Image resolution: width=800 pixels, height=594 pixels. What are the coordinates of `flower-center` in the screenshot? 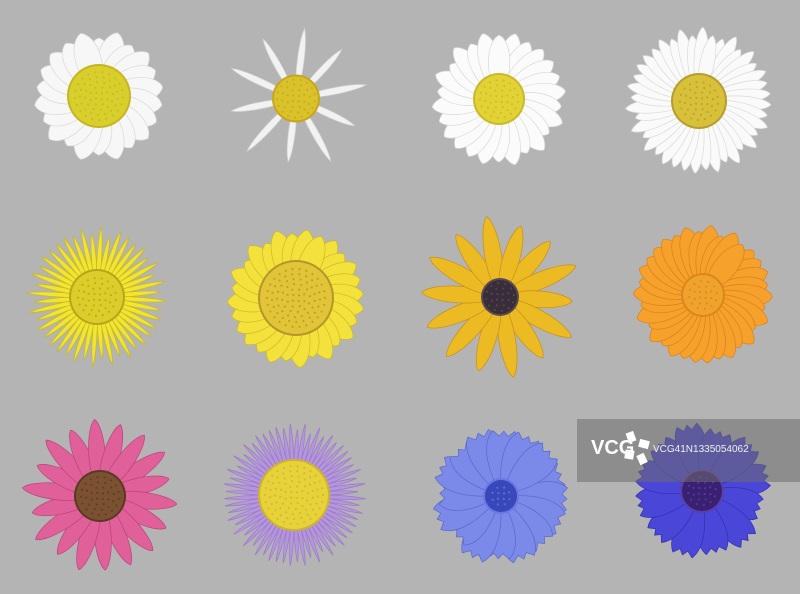 It's located at (501, 496).